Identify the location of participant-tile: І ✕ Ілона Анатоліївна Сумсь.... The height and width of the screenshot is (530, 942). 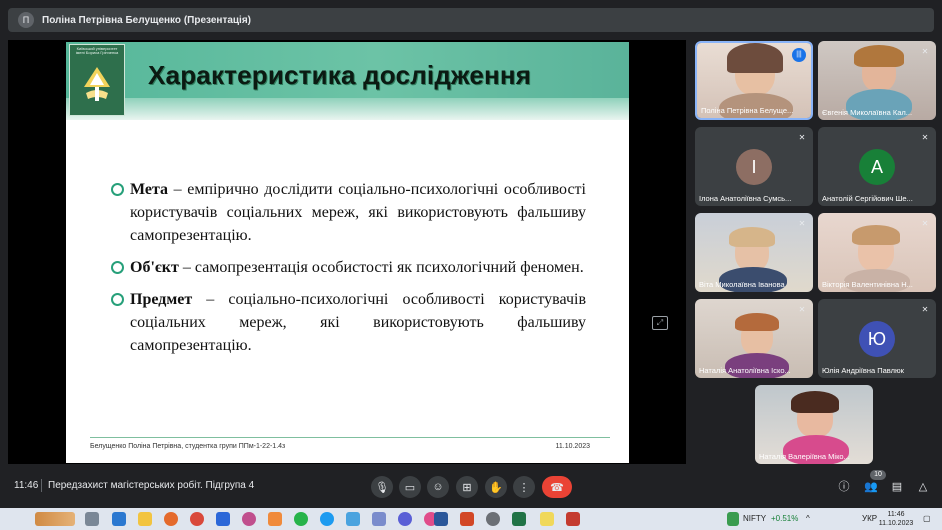
(754, 166).